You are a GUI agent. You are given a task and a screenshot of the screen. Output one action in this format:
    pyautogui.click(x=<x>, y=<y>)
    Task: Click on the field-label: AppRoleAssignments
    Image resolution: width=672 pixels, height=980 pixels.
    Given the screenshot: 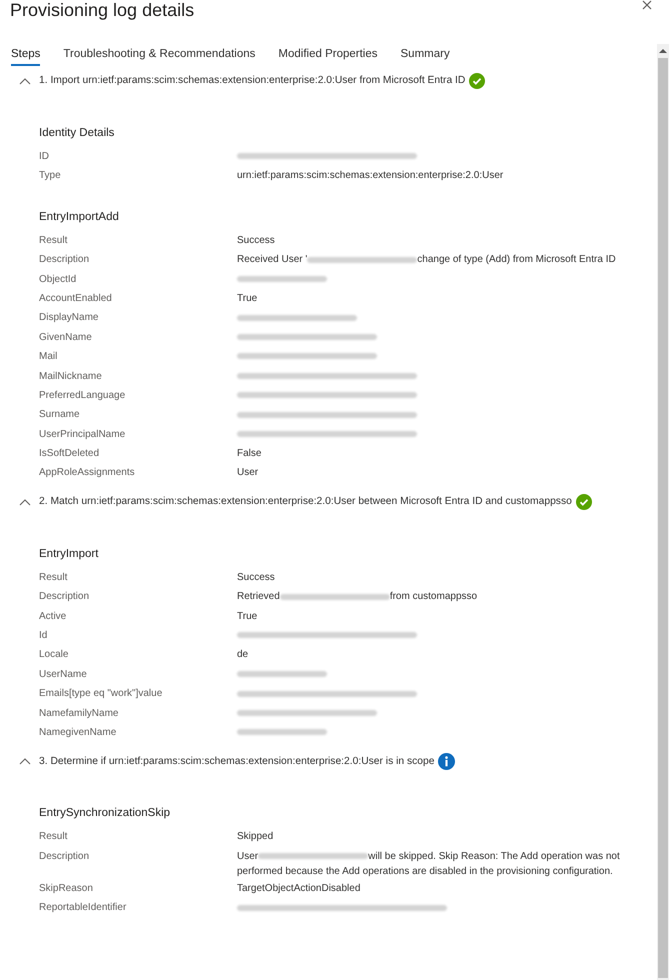 What is the action you would take?
    pyautogui.click(x=87, y=473)
    